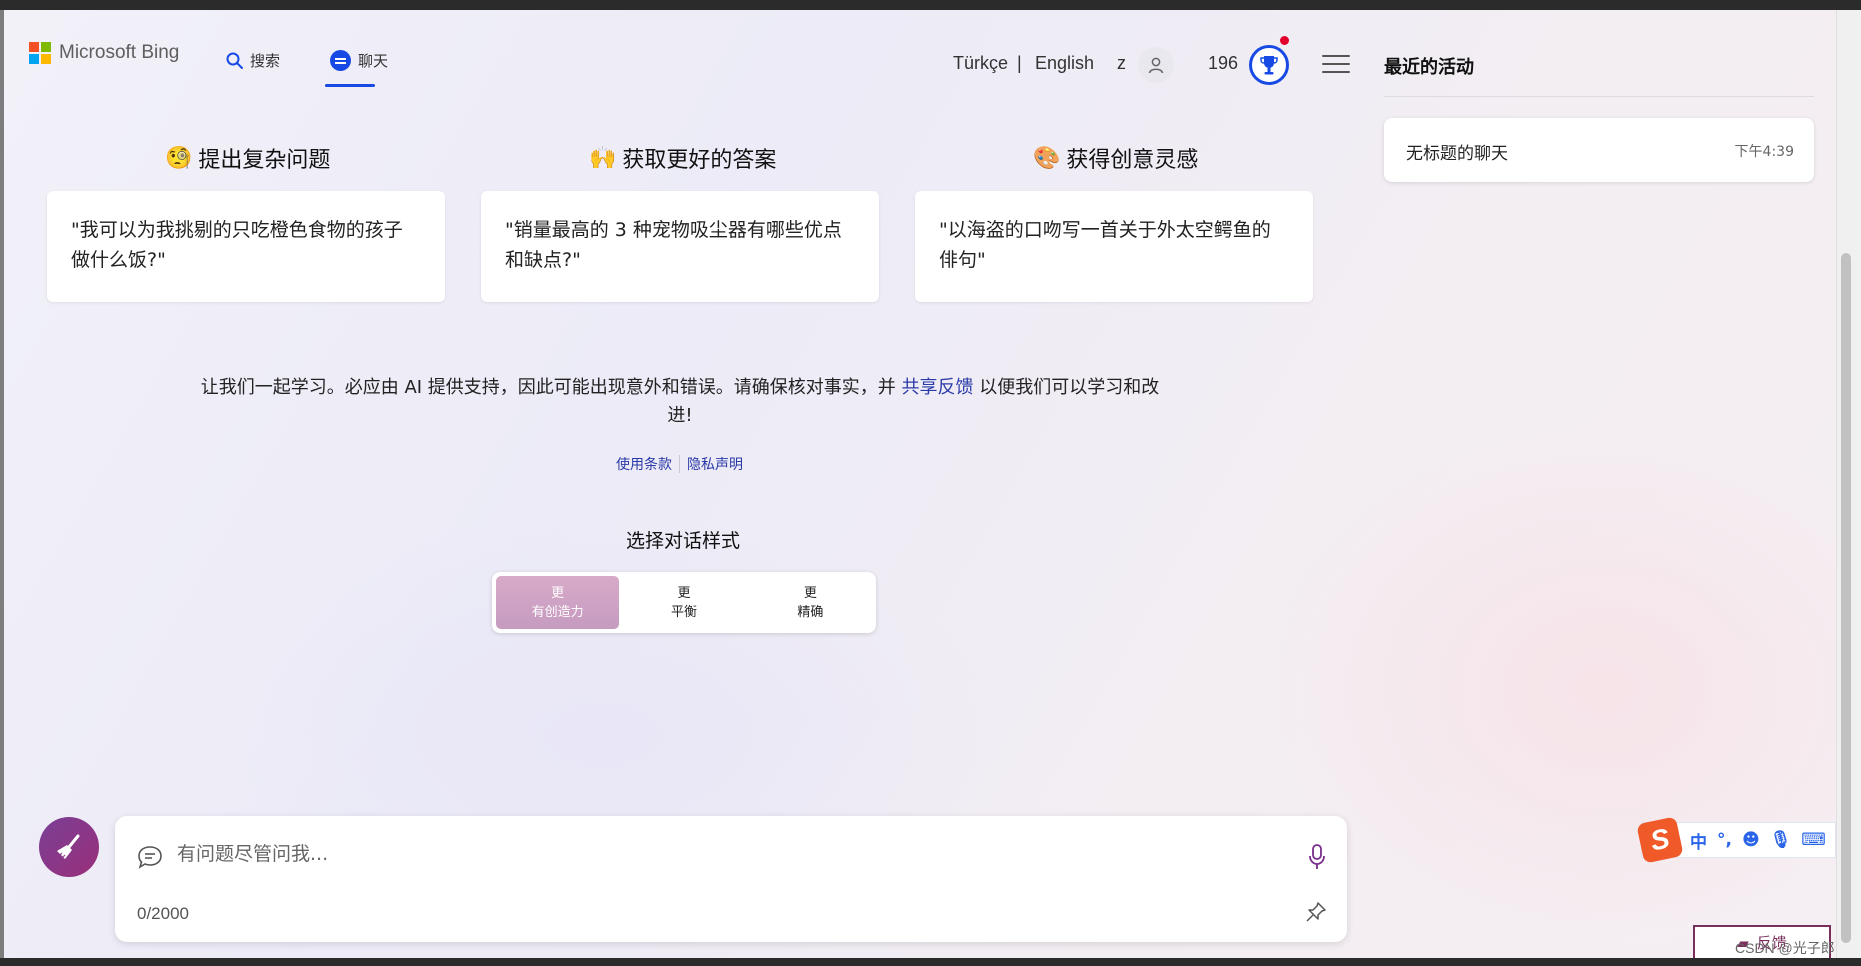 The width and height of the screenshot is (1861, 966). What do you see at coordinates (1316, 912) in the screenshot?
I see `pin-icon` at bounding box center [1316, 912].